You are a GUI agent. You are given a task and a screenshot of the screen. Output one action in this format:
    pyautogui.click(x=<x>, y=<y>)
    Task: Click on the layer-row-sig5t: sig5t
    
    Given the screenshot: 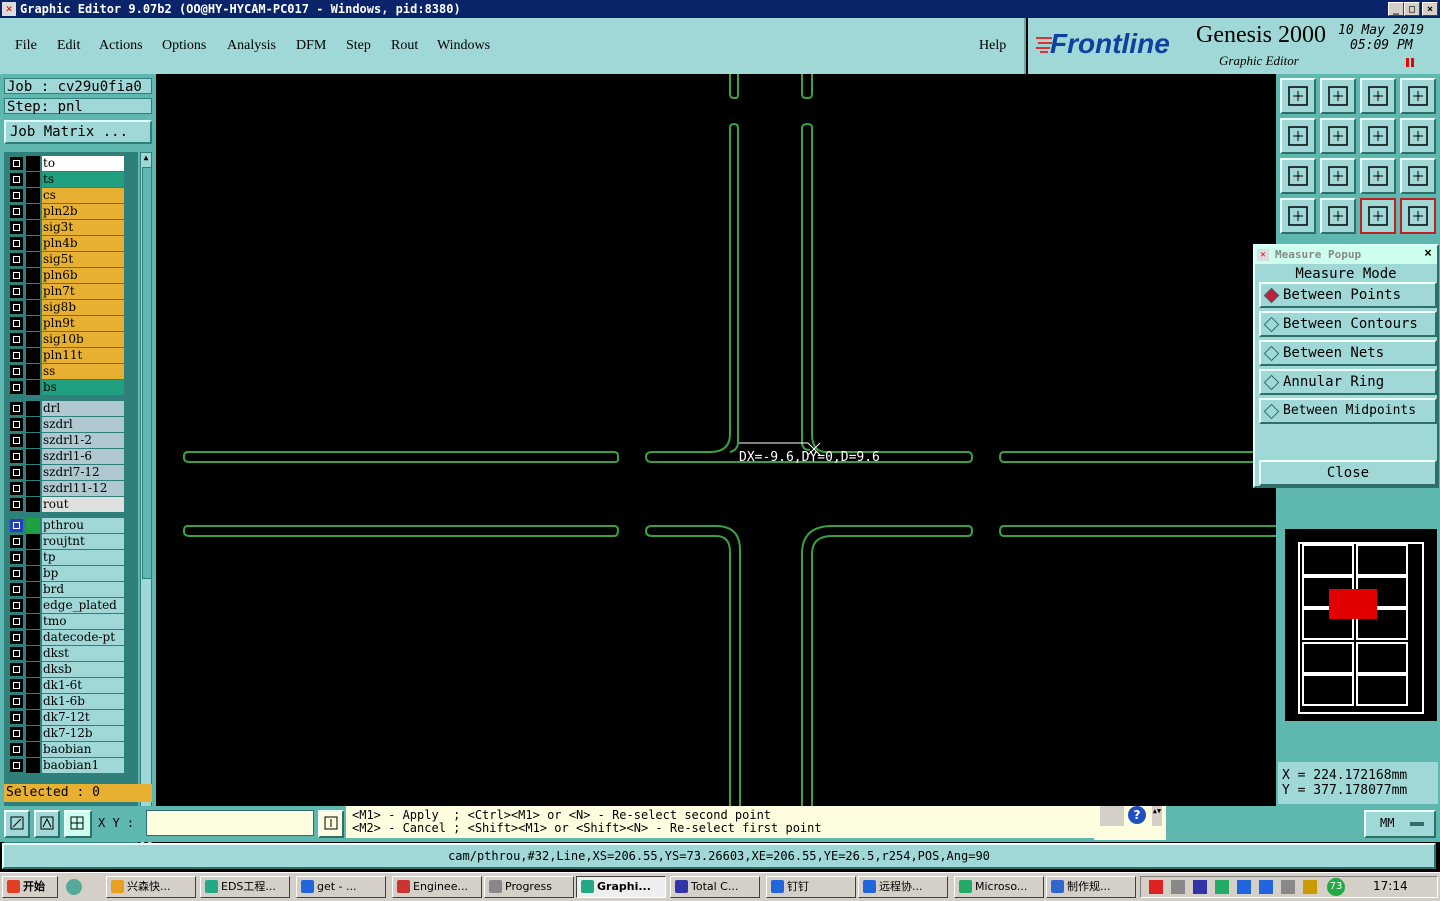 What is the action you would take?
    pyautogui.click(x=66, y=259)
    